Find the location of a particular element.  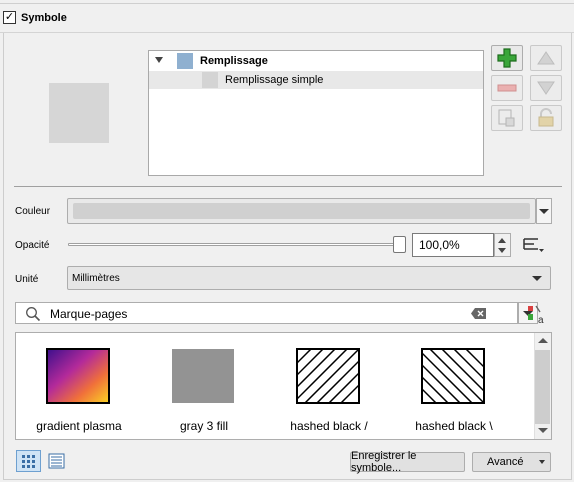

color-swatch is located at coordinates (301, 211).